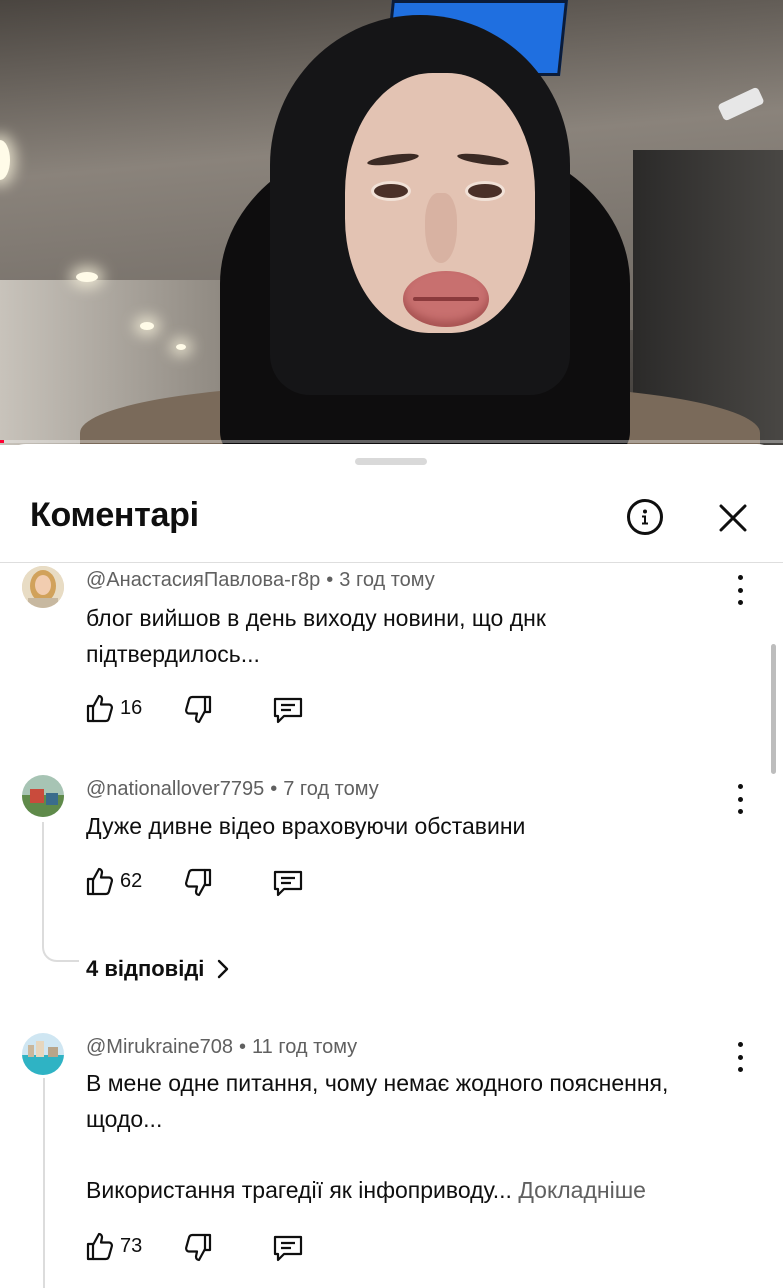  I want to click on scrollbar, so click(773, 709).